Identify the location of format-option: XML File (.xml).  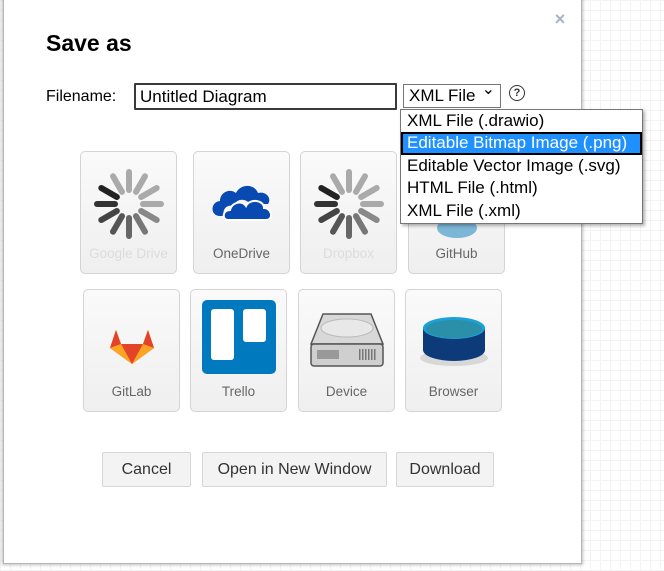
(521, 211).